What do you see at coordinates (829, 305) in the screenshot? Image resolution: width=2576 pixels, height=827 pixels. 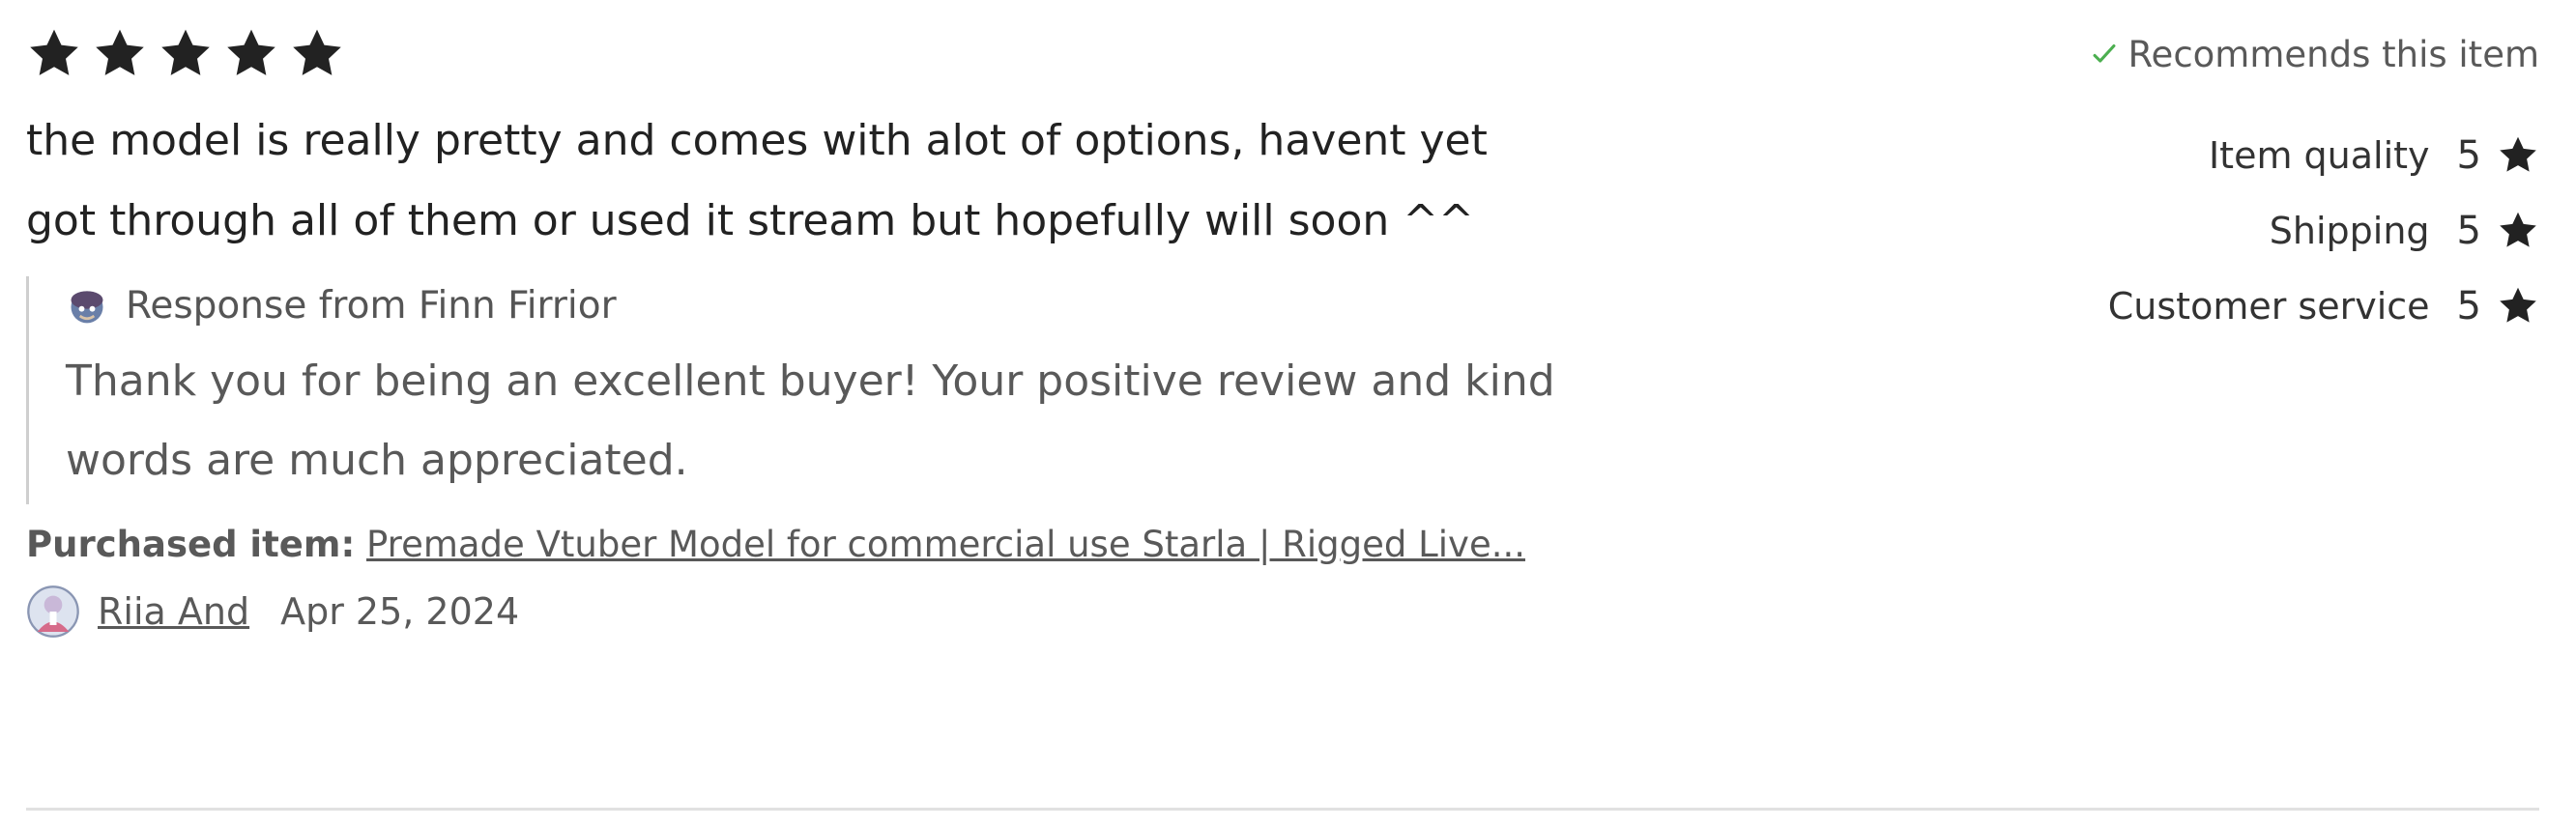 I see `response-header: Response from Finn Firrior` at bounding box center [829, 305].